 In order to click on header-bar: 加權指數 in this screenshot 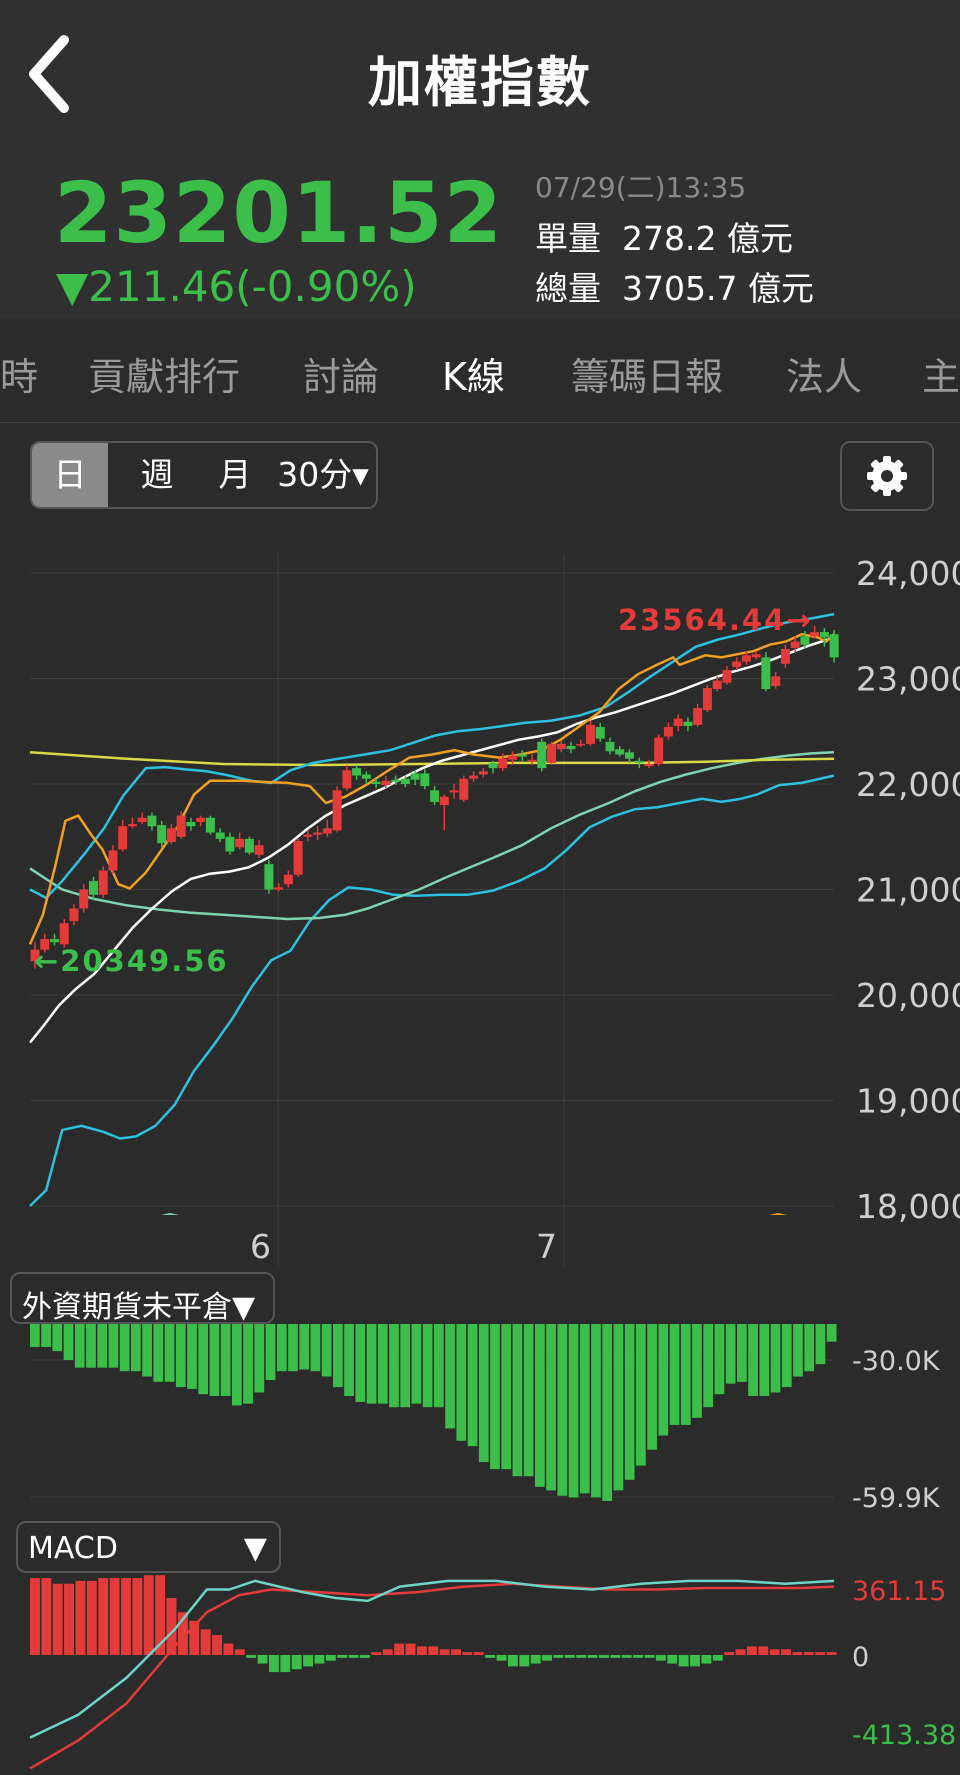, I will do `click(480, 75)`.